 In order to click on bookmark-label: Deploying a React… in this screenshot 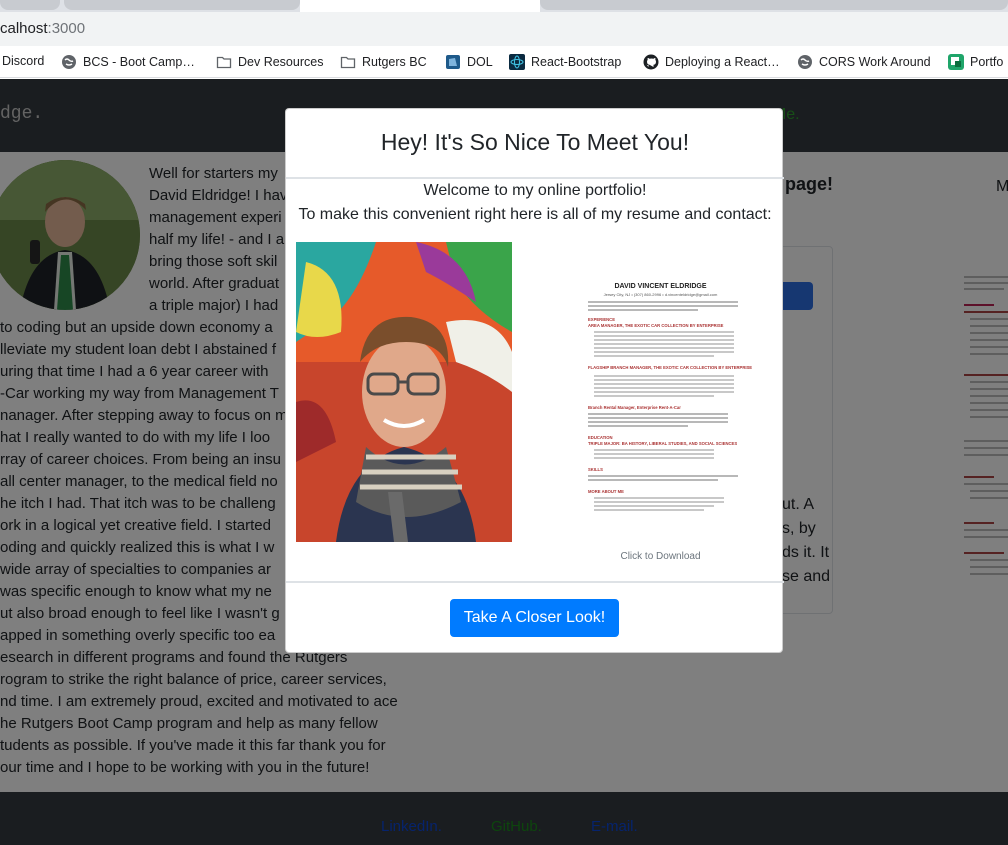, I will do `click(722, 62)`.